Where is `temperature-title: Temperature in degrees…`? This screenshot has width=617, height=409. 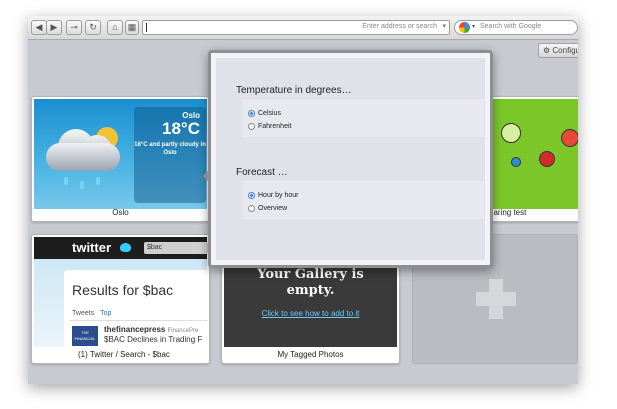 temperature-title: Temperature in degrees… is located at coordinates (294, 90).